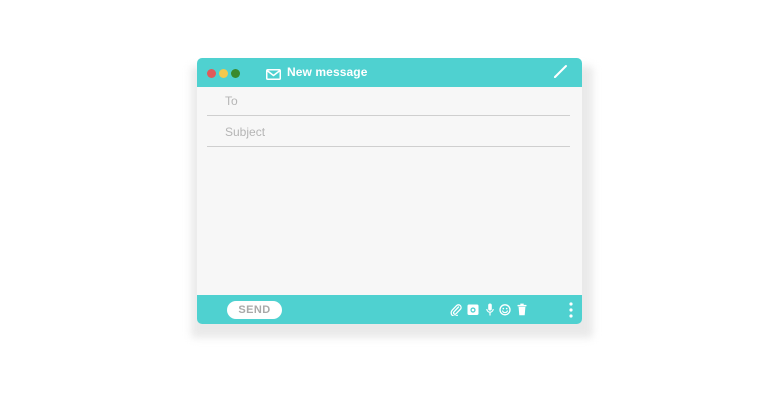  I want to click on pen-icon, so click(560, 72).